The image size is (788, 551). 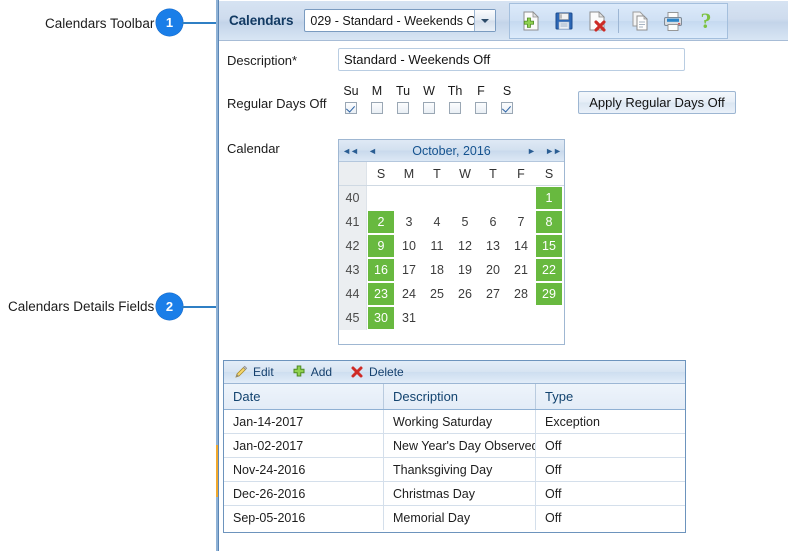 What do you see at coordinates (262, 60) in the screenshot?
I see `description-label: Description*` at bounding box center [262, 60].